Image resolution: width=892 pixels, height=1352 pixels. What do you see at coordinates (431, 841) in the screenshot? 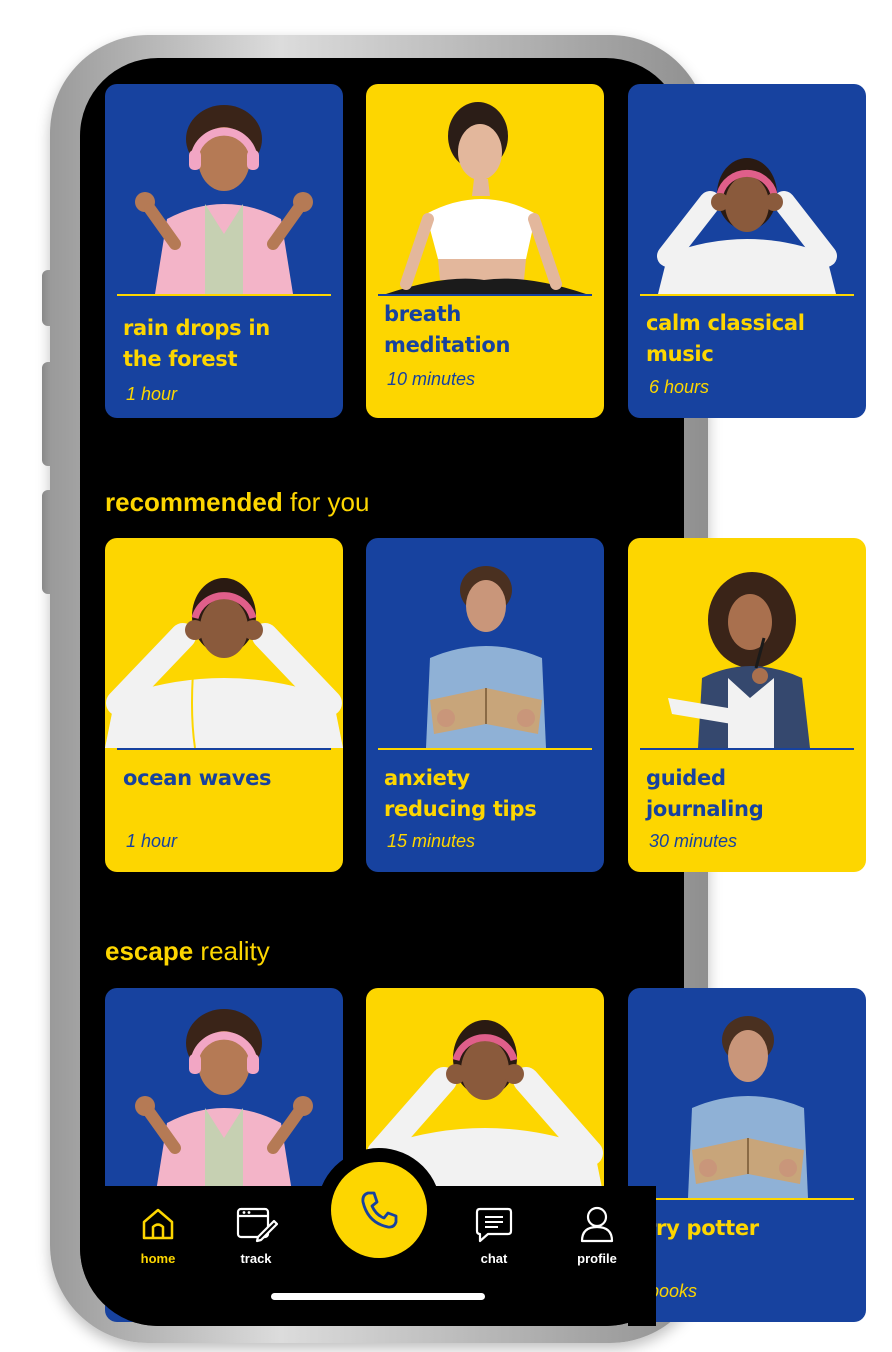
I see `card-duration: 15 minutes` at bounding box center [431, 841].